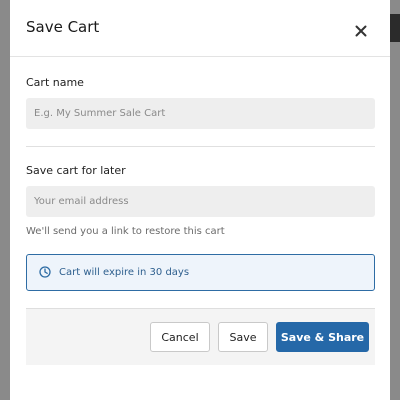 The image size is (400, 400). Describe the element at coordinates (45, 272) in the screenshot. I see `clock-icon` at that location.